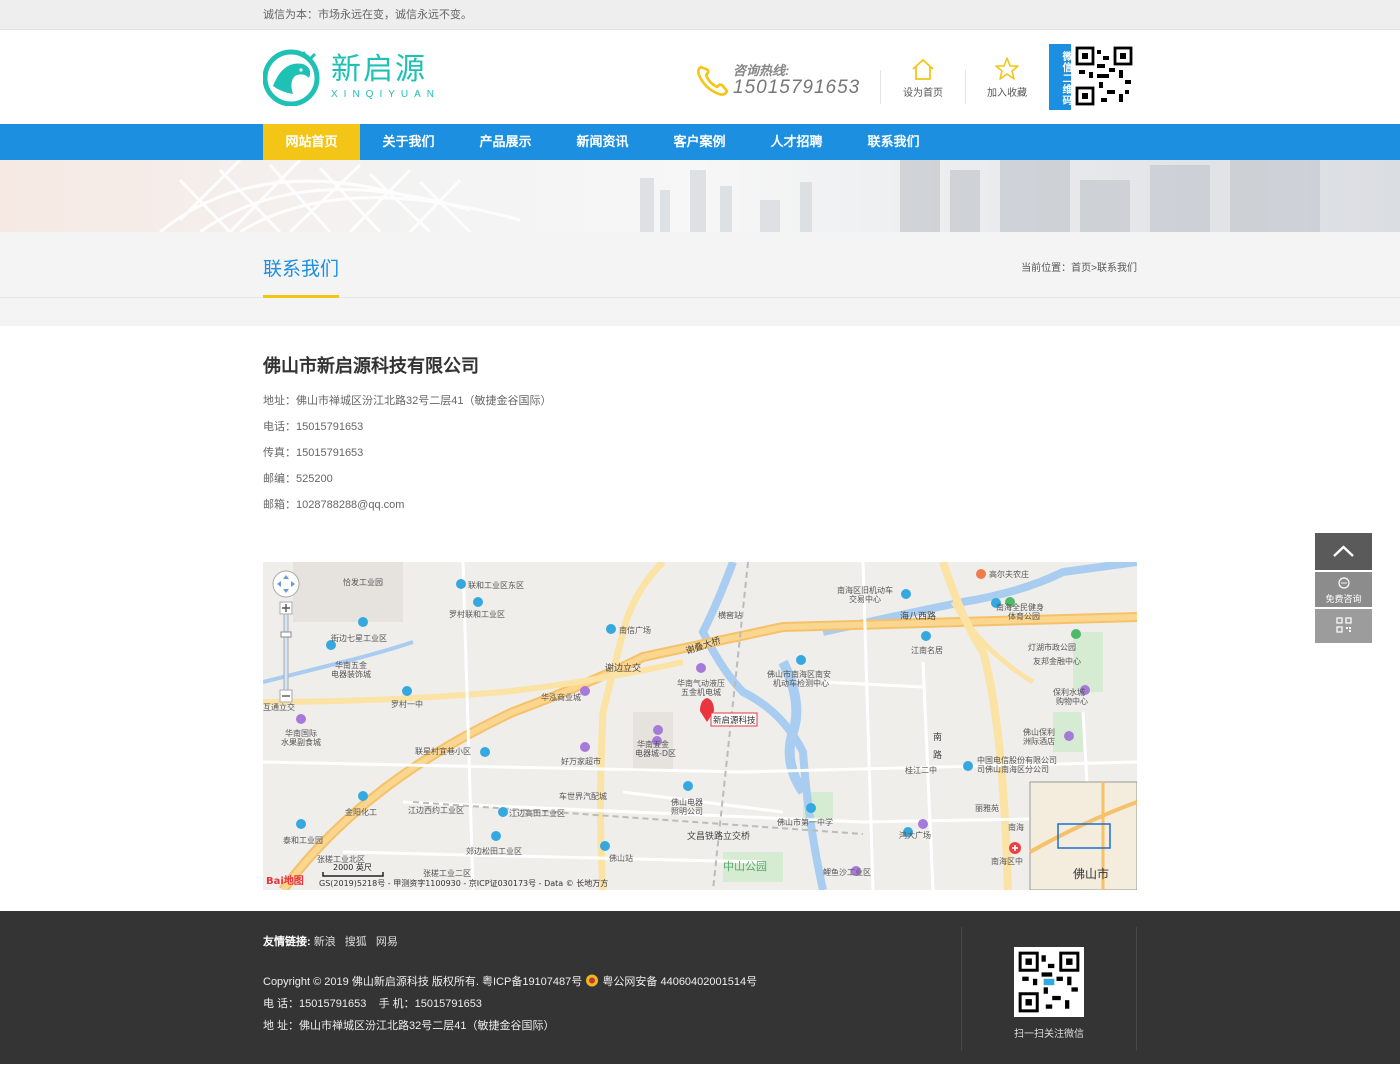 The width and height of the screenshot is (1400, 1066). I want to click on nav-item-news: 新闻资讯, so click(602, 142).